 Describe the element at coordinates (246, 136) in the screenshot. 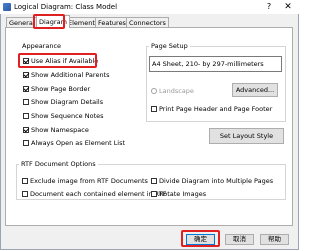

I see `set-layout-style-button: Set Layout Style` at that location.